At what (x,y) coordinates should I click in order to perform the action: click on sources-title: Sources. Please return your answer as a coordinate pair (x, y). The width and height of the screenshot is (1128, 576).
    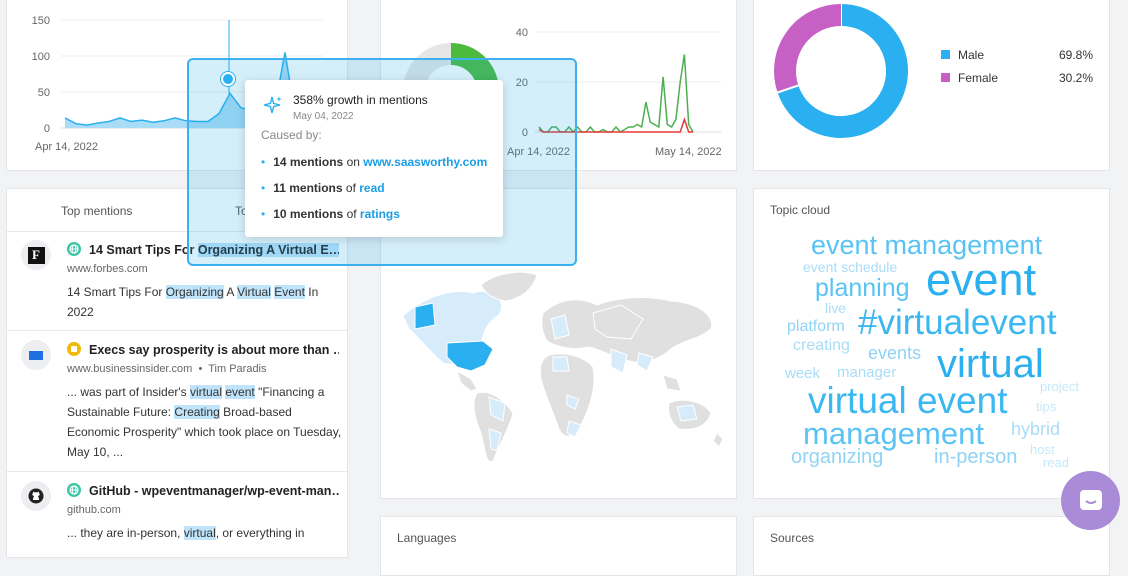
    Looking at the image, I should click on (792, 538).